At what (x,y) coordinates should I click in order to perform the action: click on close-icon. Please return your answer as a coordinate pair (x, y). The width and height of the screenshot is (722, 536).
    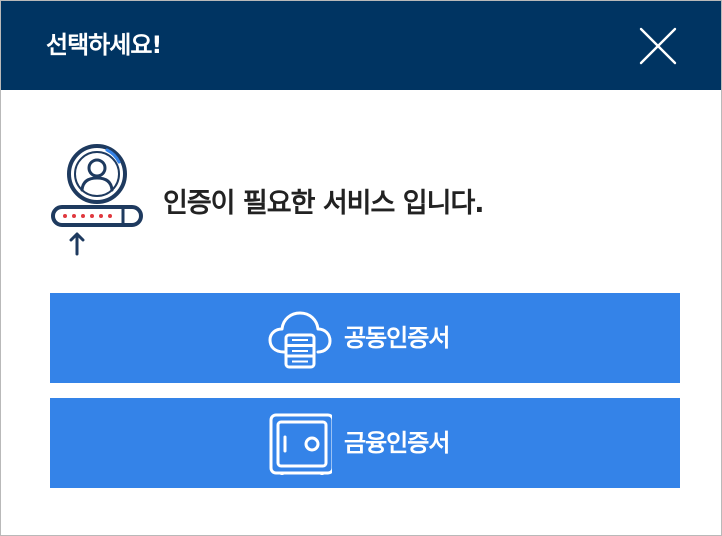
    Looking at the image, I should click on (658, 46).